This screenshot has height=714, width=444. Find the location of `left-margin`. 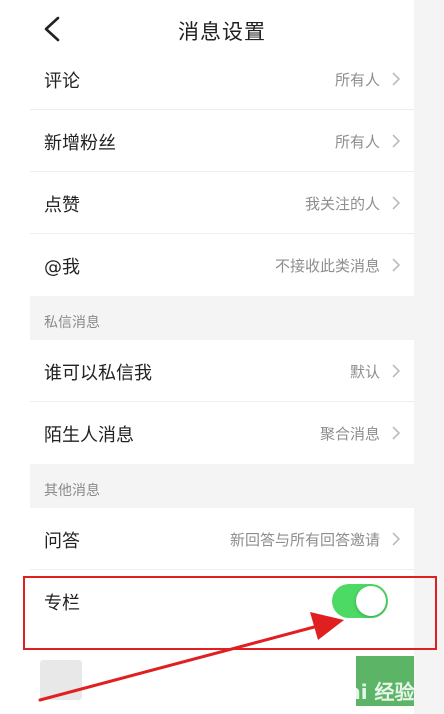

left-margin is located at coordinates (15, 357).